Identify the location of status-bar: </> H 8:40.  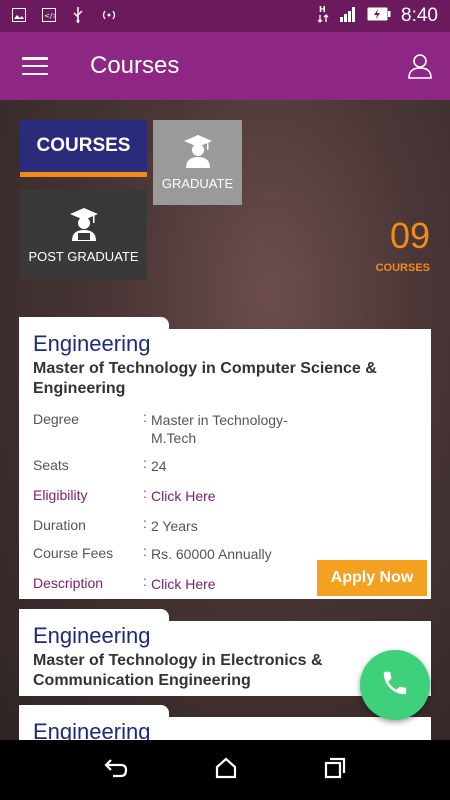
(225, 16).